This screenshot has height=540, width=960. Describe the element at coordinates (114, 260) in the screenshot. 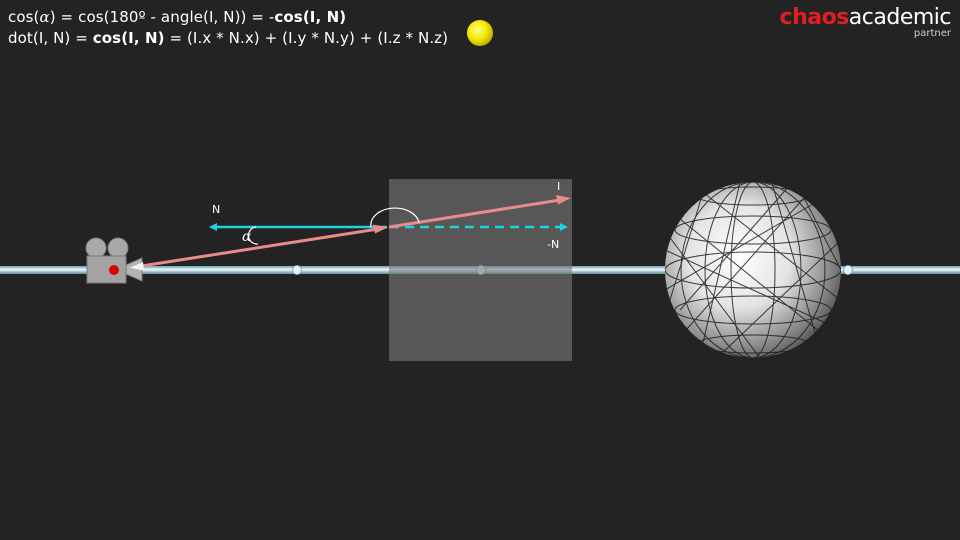

I see `camera-icon` at that location.